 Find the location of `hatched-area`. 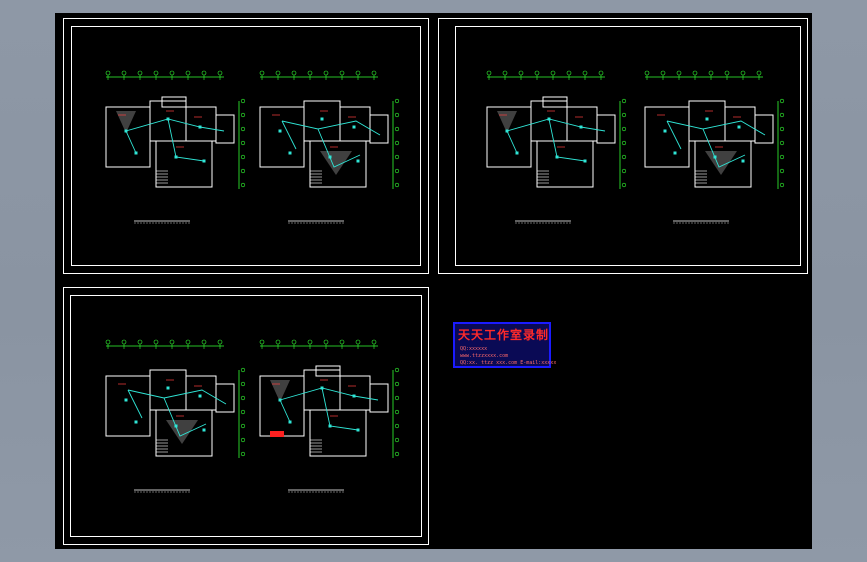

hatched-area is located at coordinates (721, 163).